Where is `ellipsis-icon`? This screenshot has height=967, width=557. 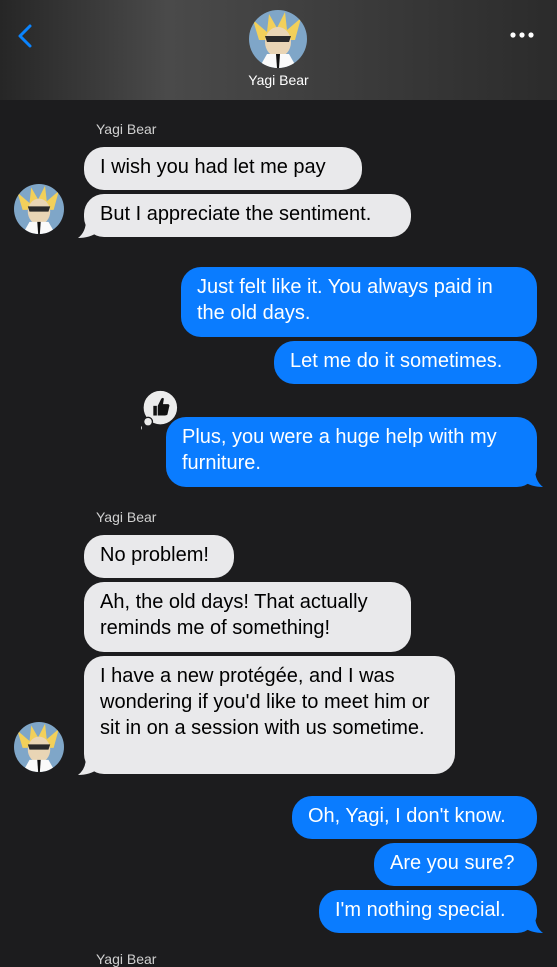 ellipsis-icon is located at coordinates (522, 35).